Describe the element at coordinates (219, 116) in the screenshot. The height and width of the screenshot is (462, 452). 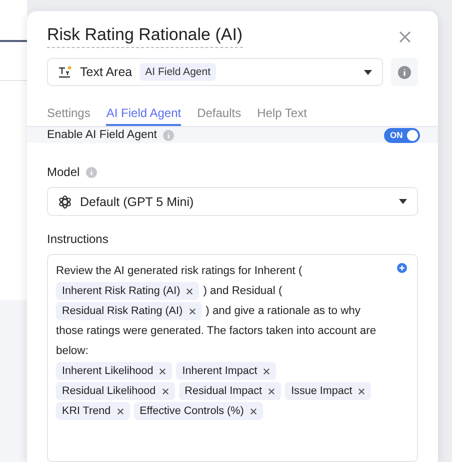
I see `tab: Defaults` at that location.